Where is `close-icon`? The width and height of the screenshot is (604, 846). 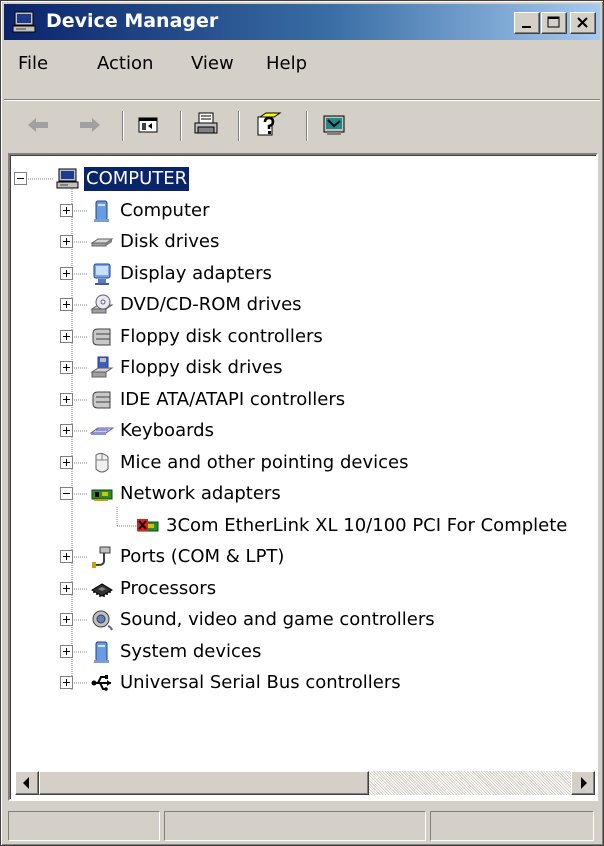
close-icon is located at coordinates (582, 22).